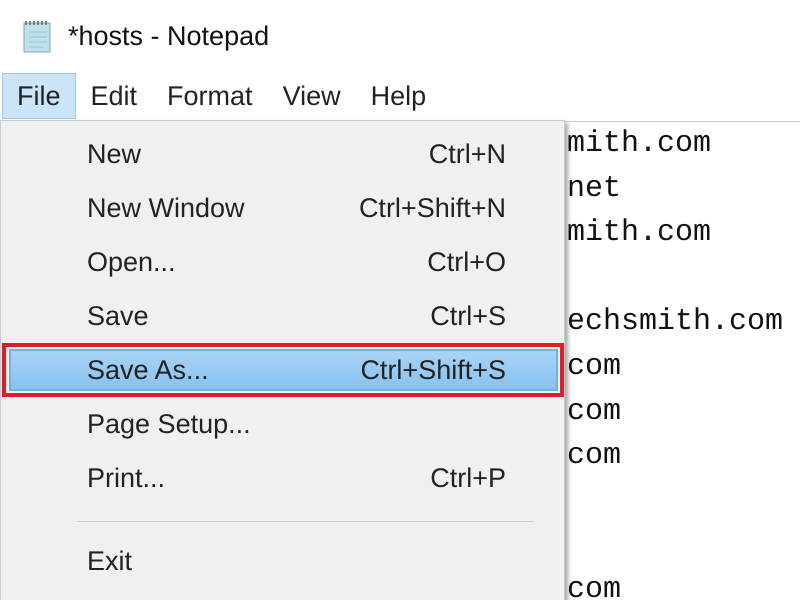  I want to click on menu-item: Open... Ctrl+O, so click(283, 262).